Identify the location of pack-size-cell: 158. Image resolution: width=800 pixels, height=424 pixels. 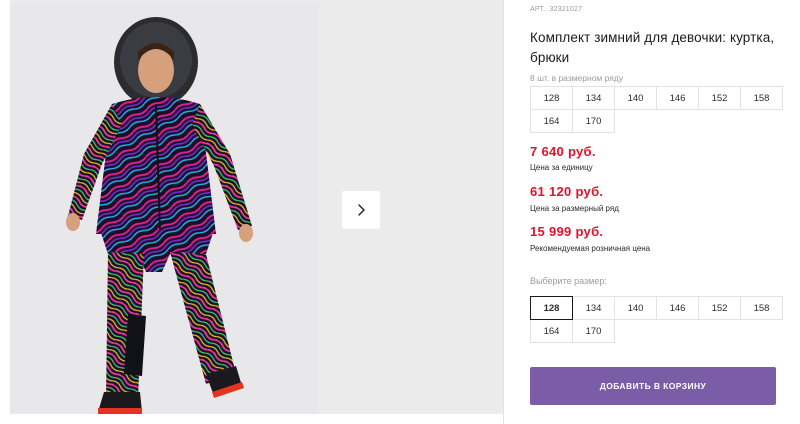
(761, 98).